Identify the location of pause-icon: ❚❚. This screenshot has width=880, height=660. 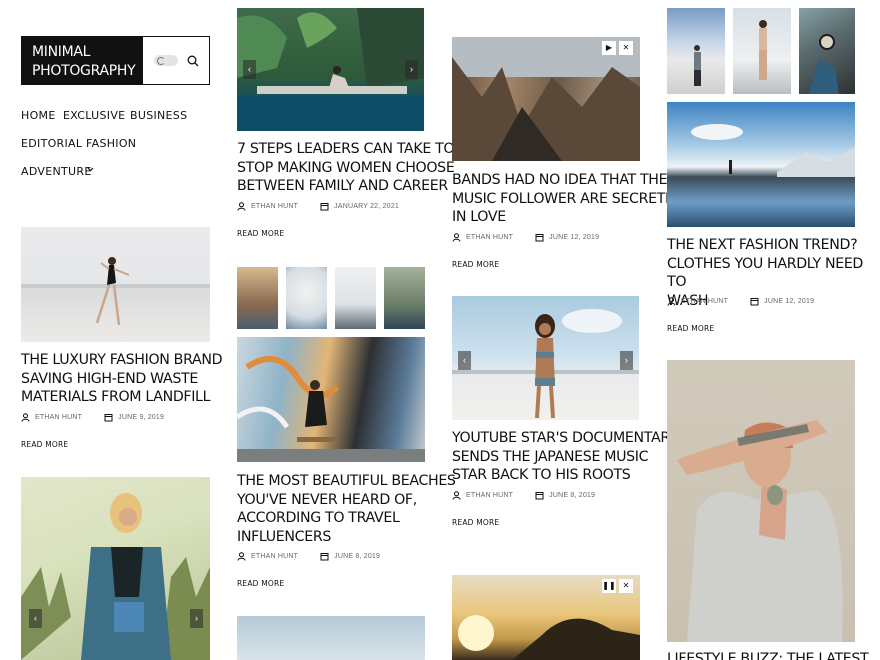
(609, 585).